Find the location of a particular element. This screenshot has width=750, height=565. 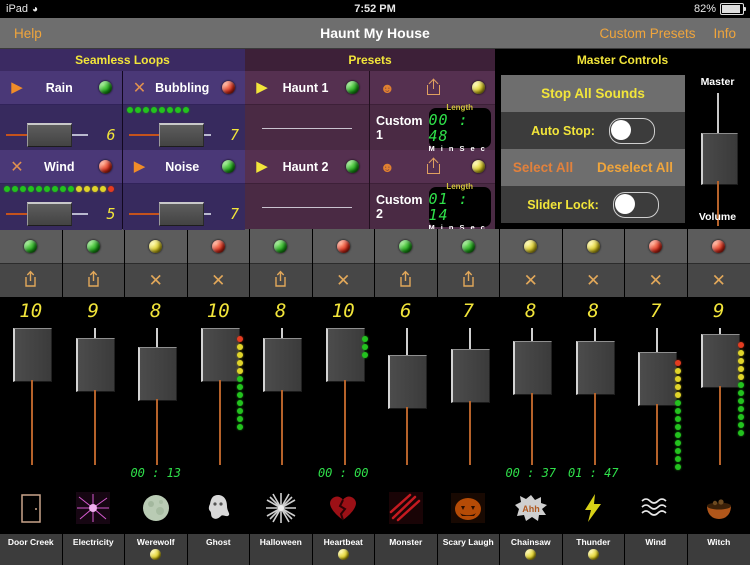

channel-fader: 801 : 47 is located at coordinates (594, 392).